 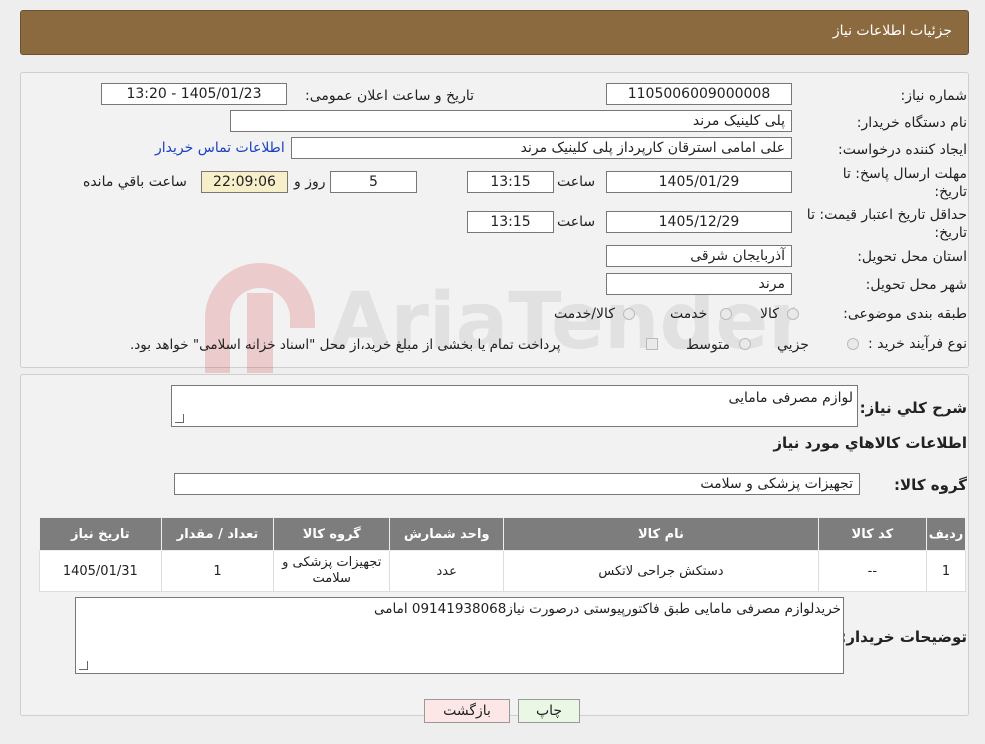 I want to click on cell-code: --, so click(x=872, y=571).